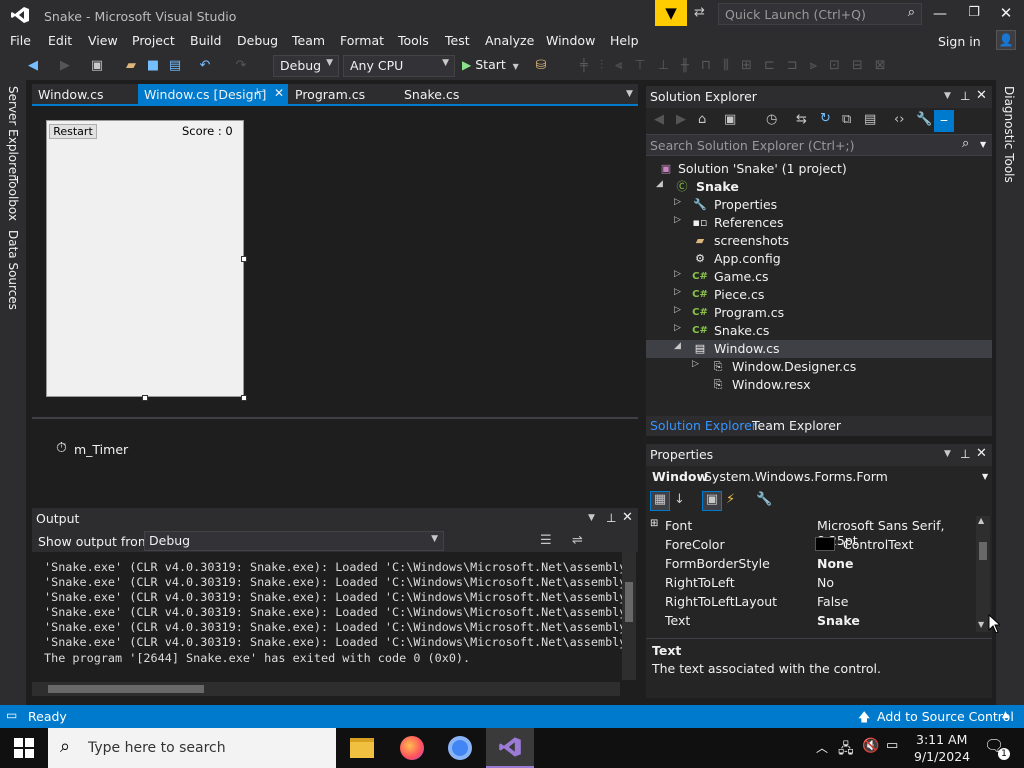  I want to click on tree-item-solution: ▣ Solution 'Snake' (1 project), so click(819, 169).